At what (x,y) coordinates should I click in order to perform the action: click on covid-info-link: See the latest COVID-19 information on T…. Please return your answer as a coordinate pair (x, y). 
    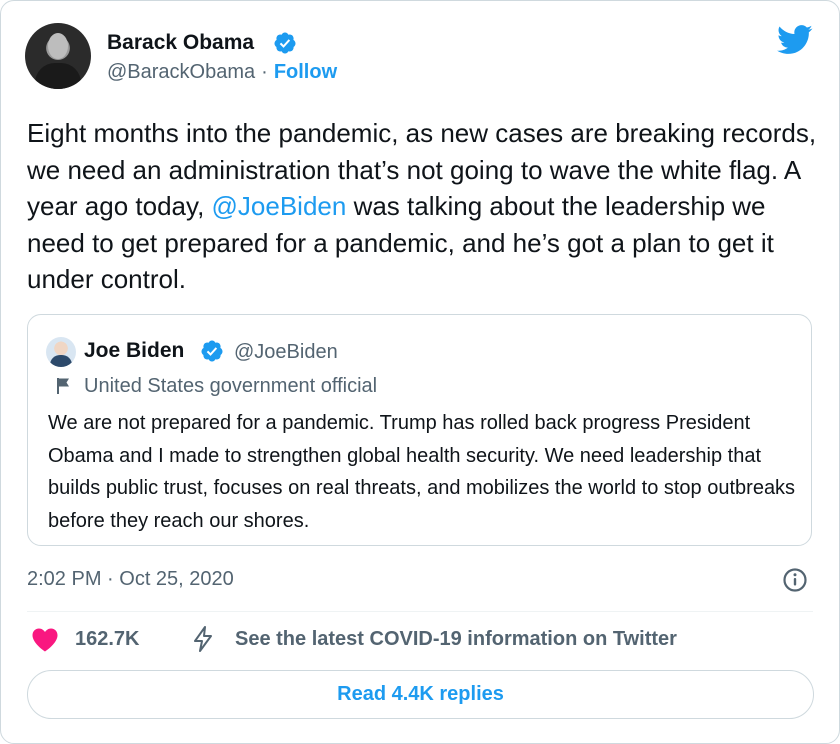
    Looking at the image, I should click on (456, 639).